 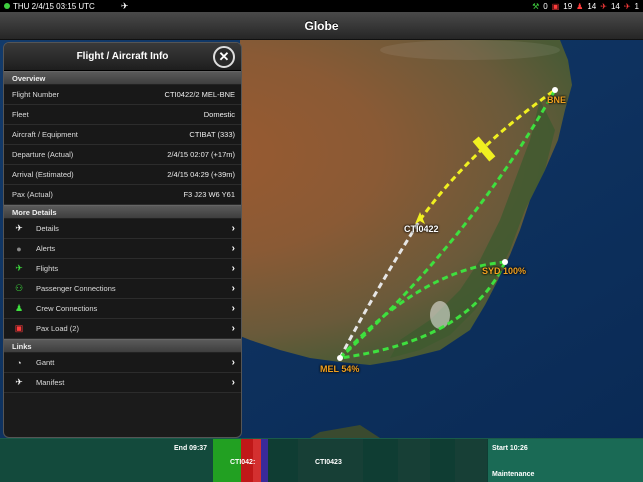 What do you see at coordinates (568, 6) in the screenshot?
I see `count-pax: 19` at bounding box center [568, 6].